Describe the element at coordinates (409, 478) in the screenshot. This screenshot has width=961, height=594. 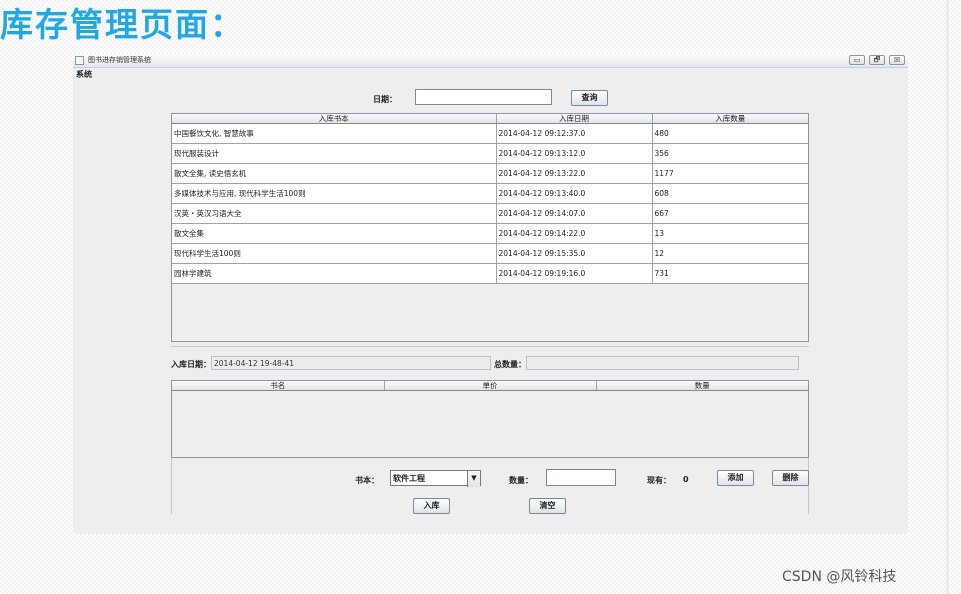
I see `book-select-value: 软件工程` at that location.